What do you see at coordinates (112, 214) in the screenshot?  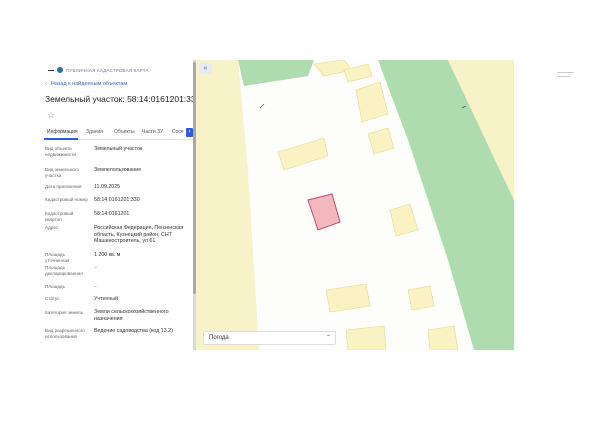 I see `detail-value: 58:14:0161201` at bounding box center [112, 214].